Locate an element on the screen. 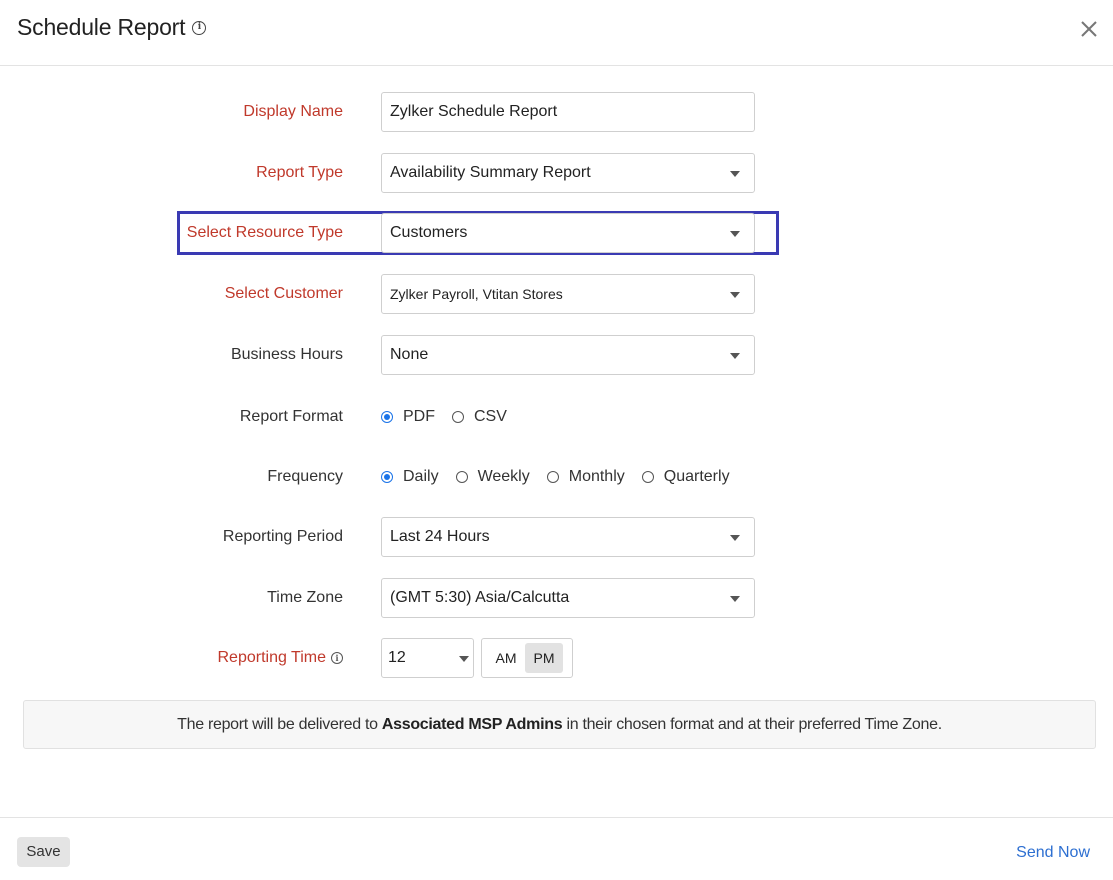 This screenshot has width=1113, height=880. time-zone-value: (GMT 5:30) Asia/Calcutta is located at coordinates (480, 597).